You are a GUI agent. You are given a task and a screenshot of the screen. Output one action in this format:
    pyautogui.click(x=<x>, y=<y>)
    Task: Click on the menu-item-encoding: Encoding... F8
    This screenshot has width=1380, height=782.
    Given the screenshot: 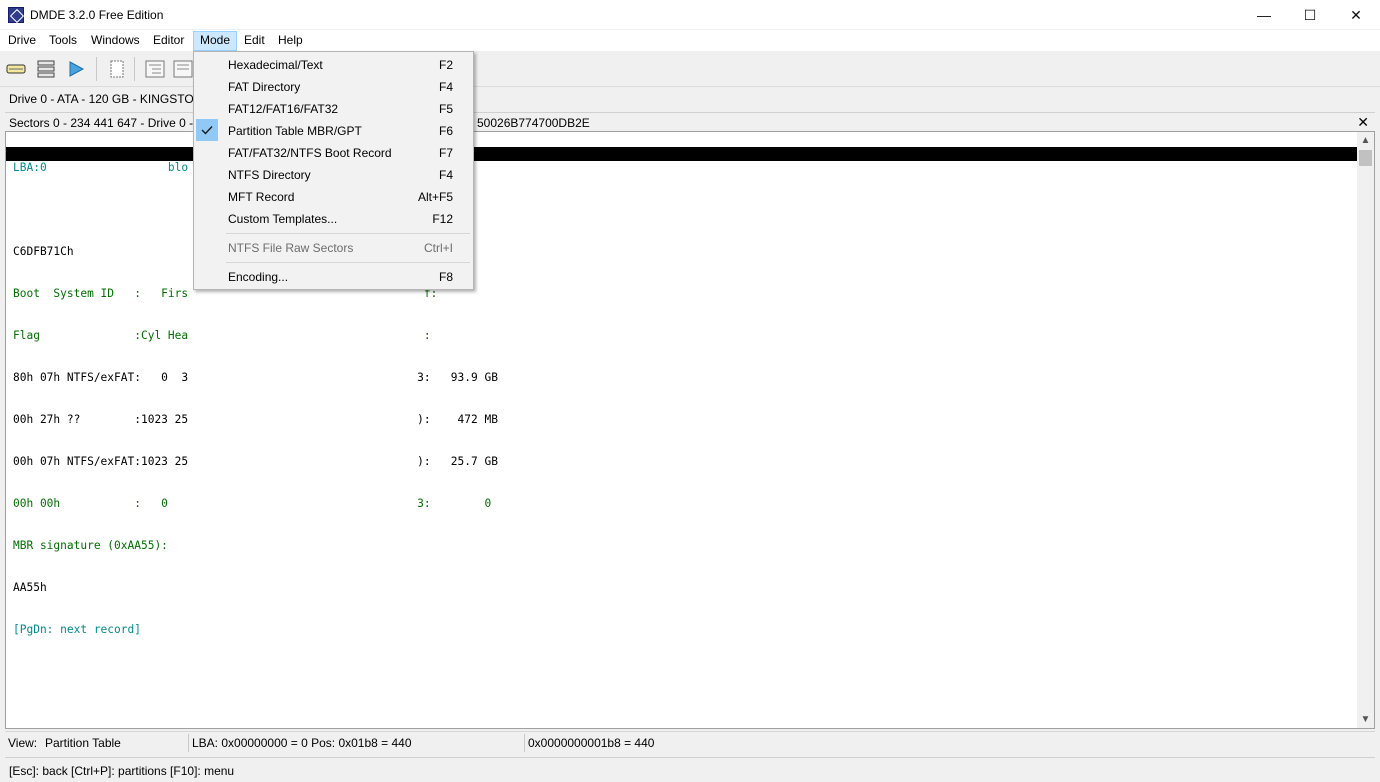 What is the action you would take?
    pyautogui.click(x=333, y=276)
    